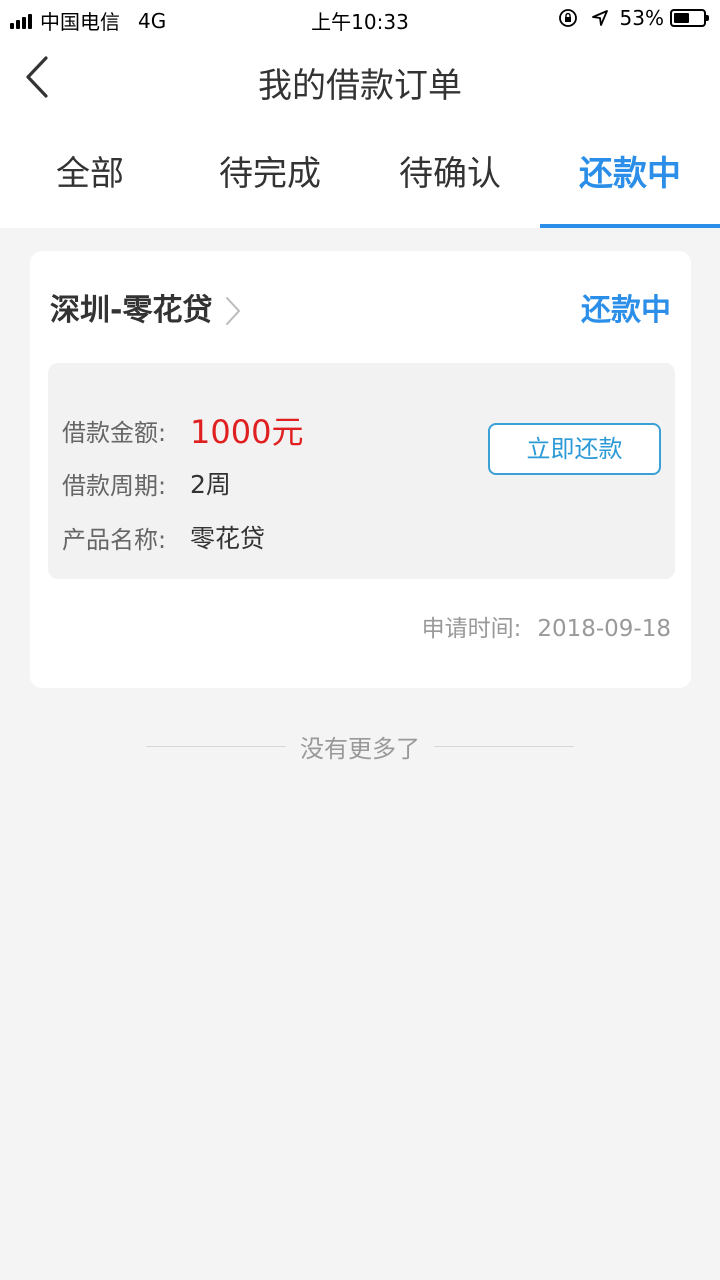 The image size is (720, 1280). Describe the element at coordinates (689, 18) in the screenshot. I see `battery-icon` at that location.